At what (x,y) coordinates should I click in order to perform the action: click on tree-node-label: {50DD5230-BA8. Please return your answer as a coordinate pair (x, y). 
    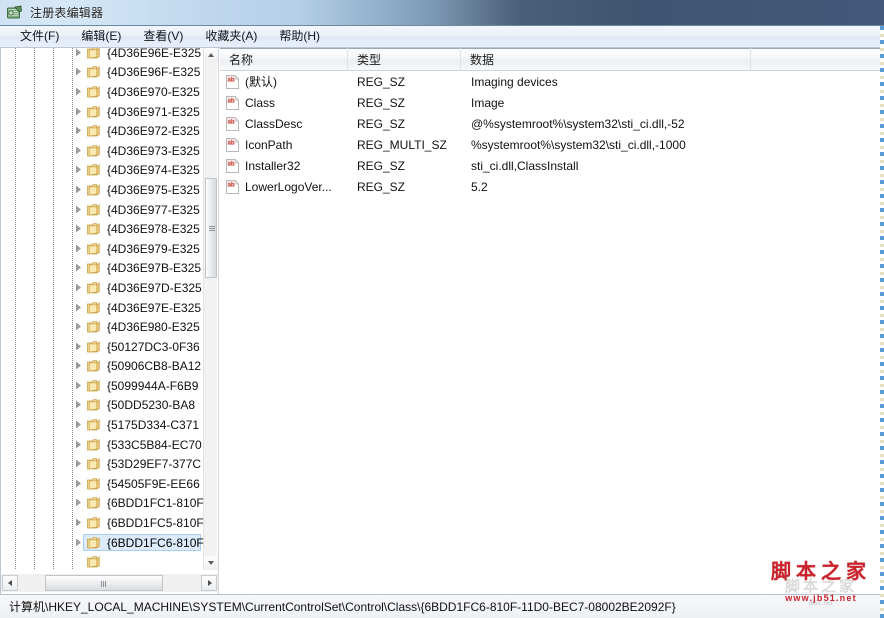
    Looking at the image, I should click on (151, 405).